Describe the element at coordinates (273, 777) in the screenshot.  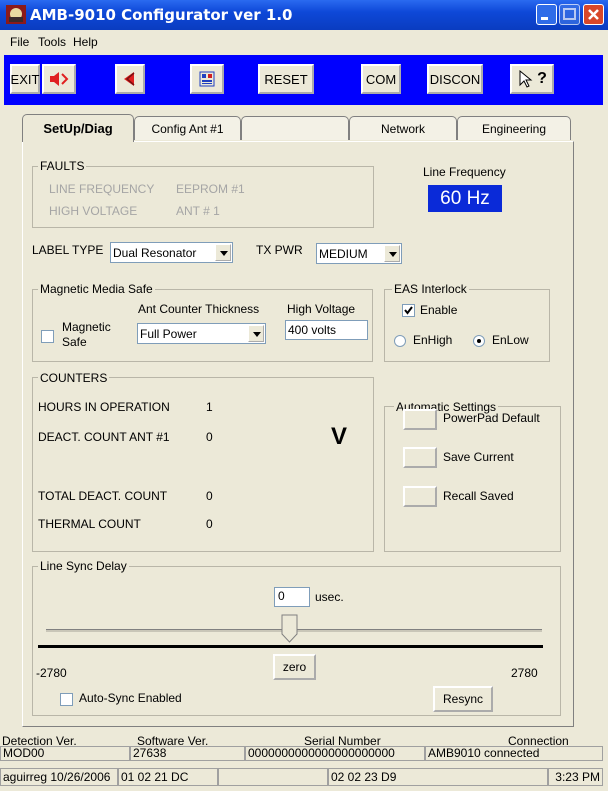
I see `status-panel-empty` at that location.